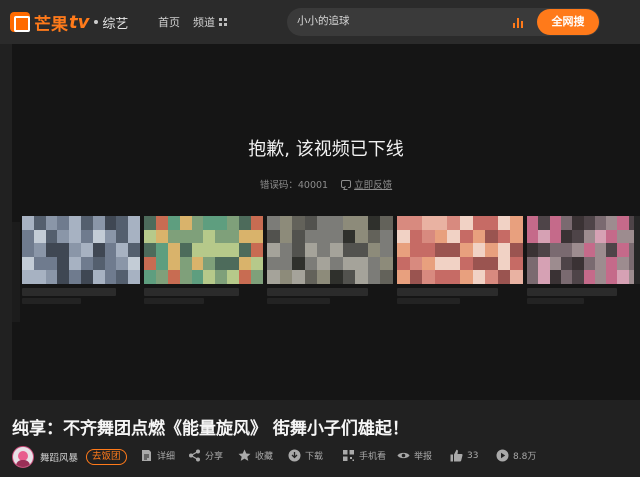  Describe the element at coordinates (146, 455) in the screenshot. I see `document-icon` at that location.